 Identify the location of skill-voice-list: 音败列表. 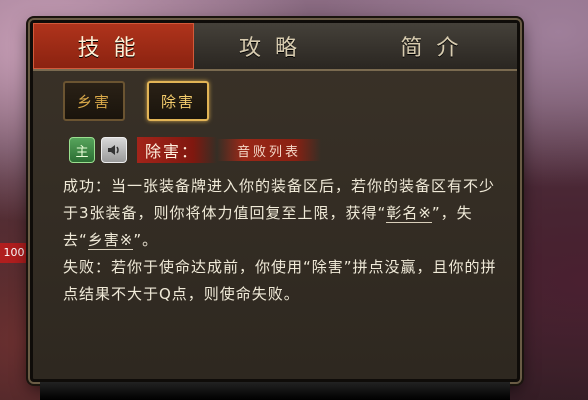
(269, 150).